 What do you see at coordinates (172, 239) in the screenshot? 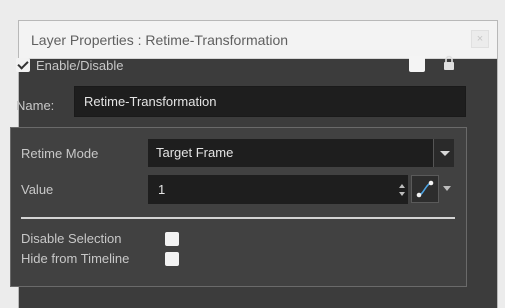
I see `disable-selection-checkbox` at bounding box center [172, 239].